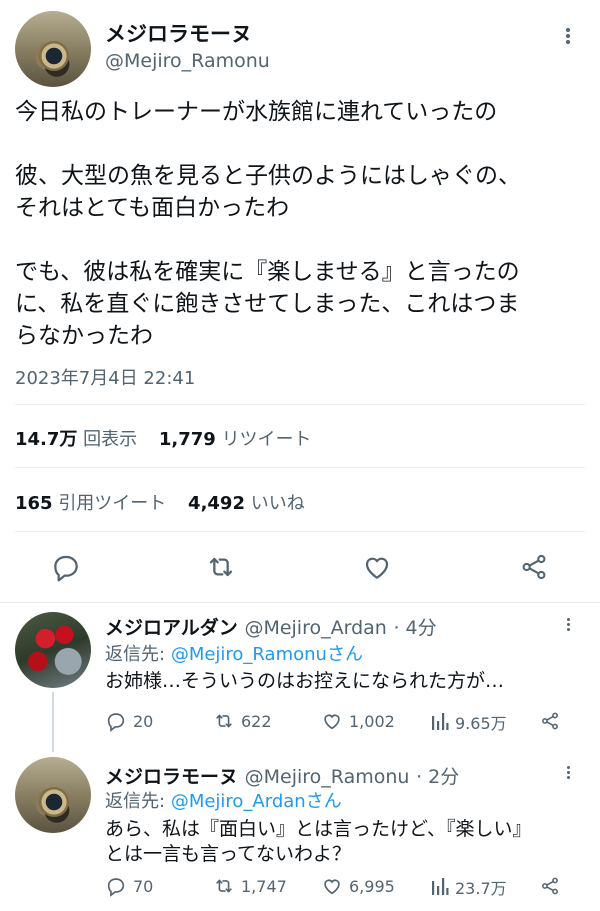  I want to click on reply-actions: 70 1,747 6,995 23.7万, so click(345, 888).